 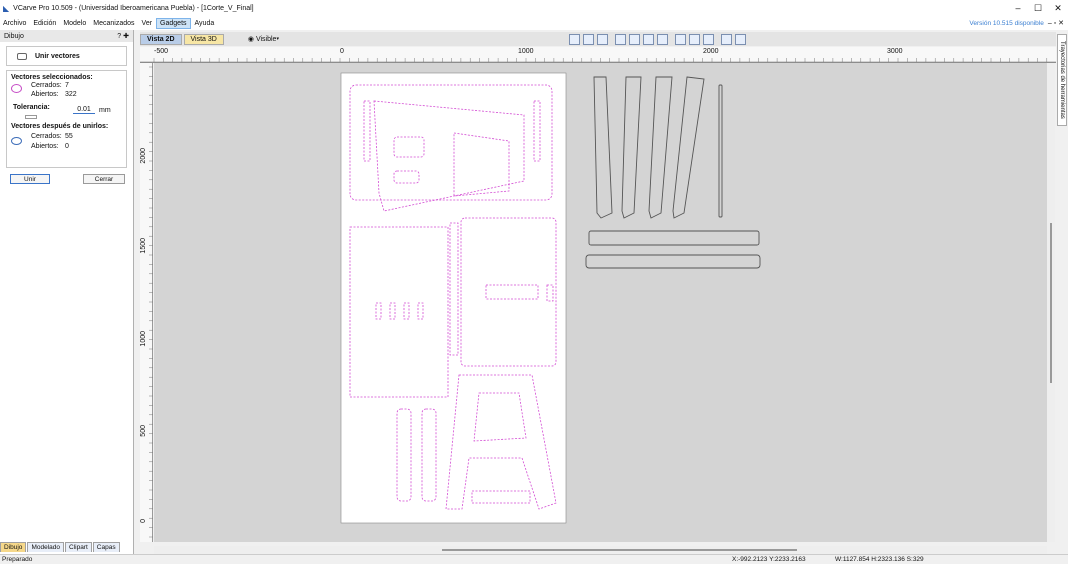 I want to click on tab-vista-3d: Vista 3D, so click(x=203, y=39).